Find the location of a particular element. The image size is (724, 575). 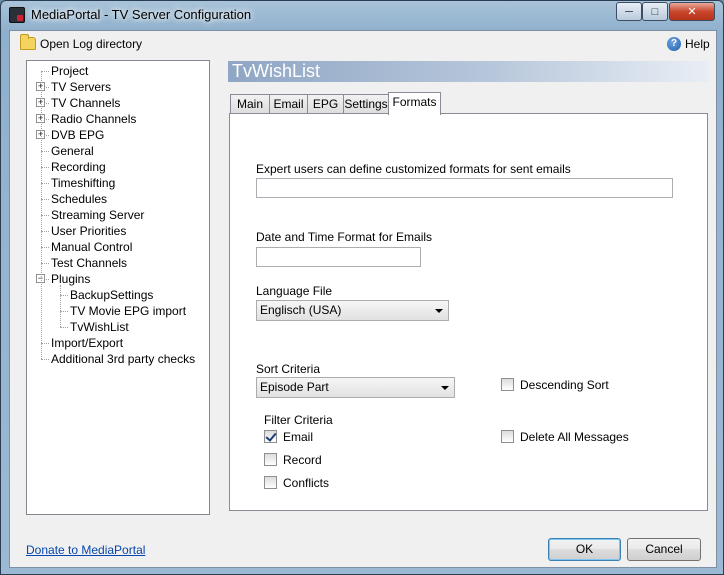

sort-criteria-select: Episode Part is located at coordinates (355, 387).